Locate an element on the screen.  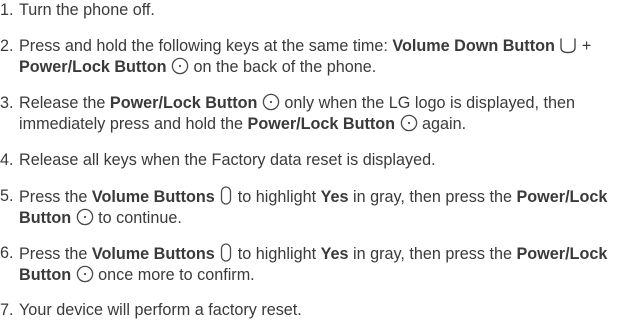
step-number: 5. is located at coordinates (7, 196).